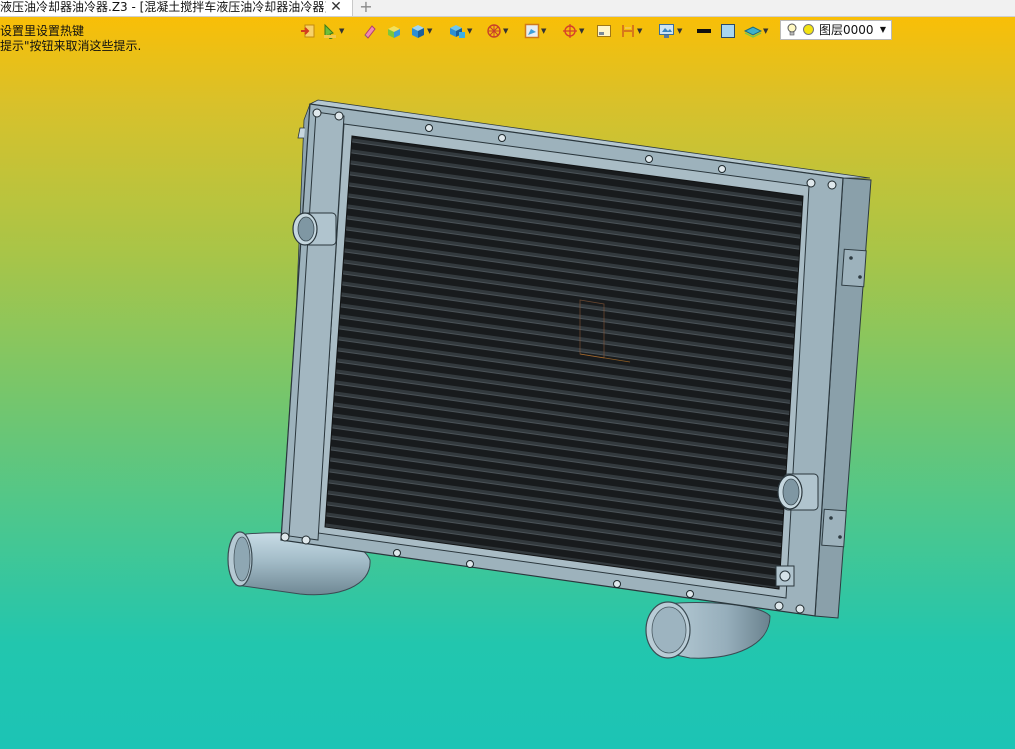  I want to click on display-button: ▼, so click(670, 31).